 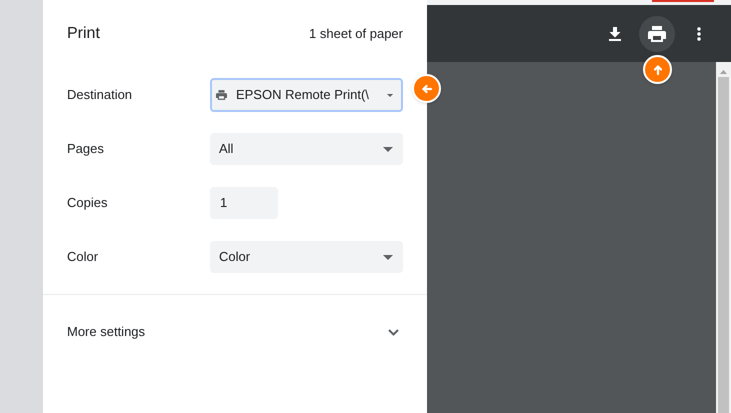 I want to click on destination-select: EPSON Remote Print(\, so click(x=306, y=95).